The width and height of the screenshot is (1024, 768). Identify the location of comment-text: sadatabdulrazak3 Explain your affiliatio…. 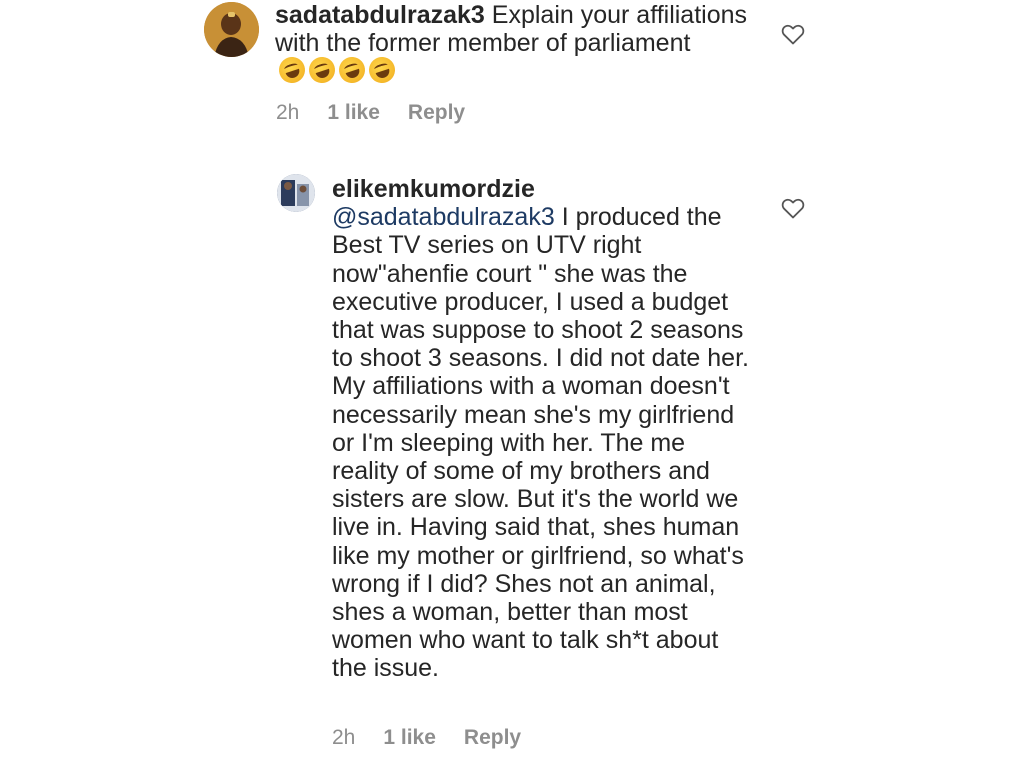
(515, 45).